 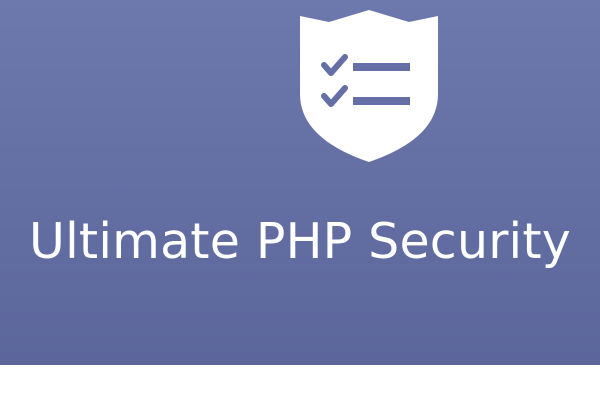 I want to click on banner-title: Ultimate PHP Security, so click(x=300, y=241).